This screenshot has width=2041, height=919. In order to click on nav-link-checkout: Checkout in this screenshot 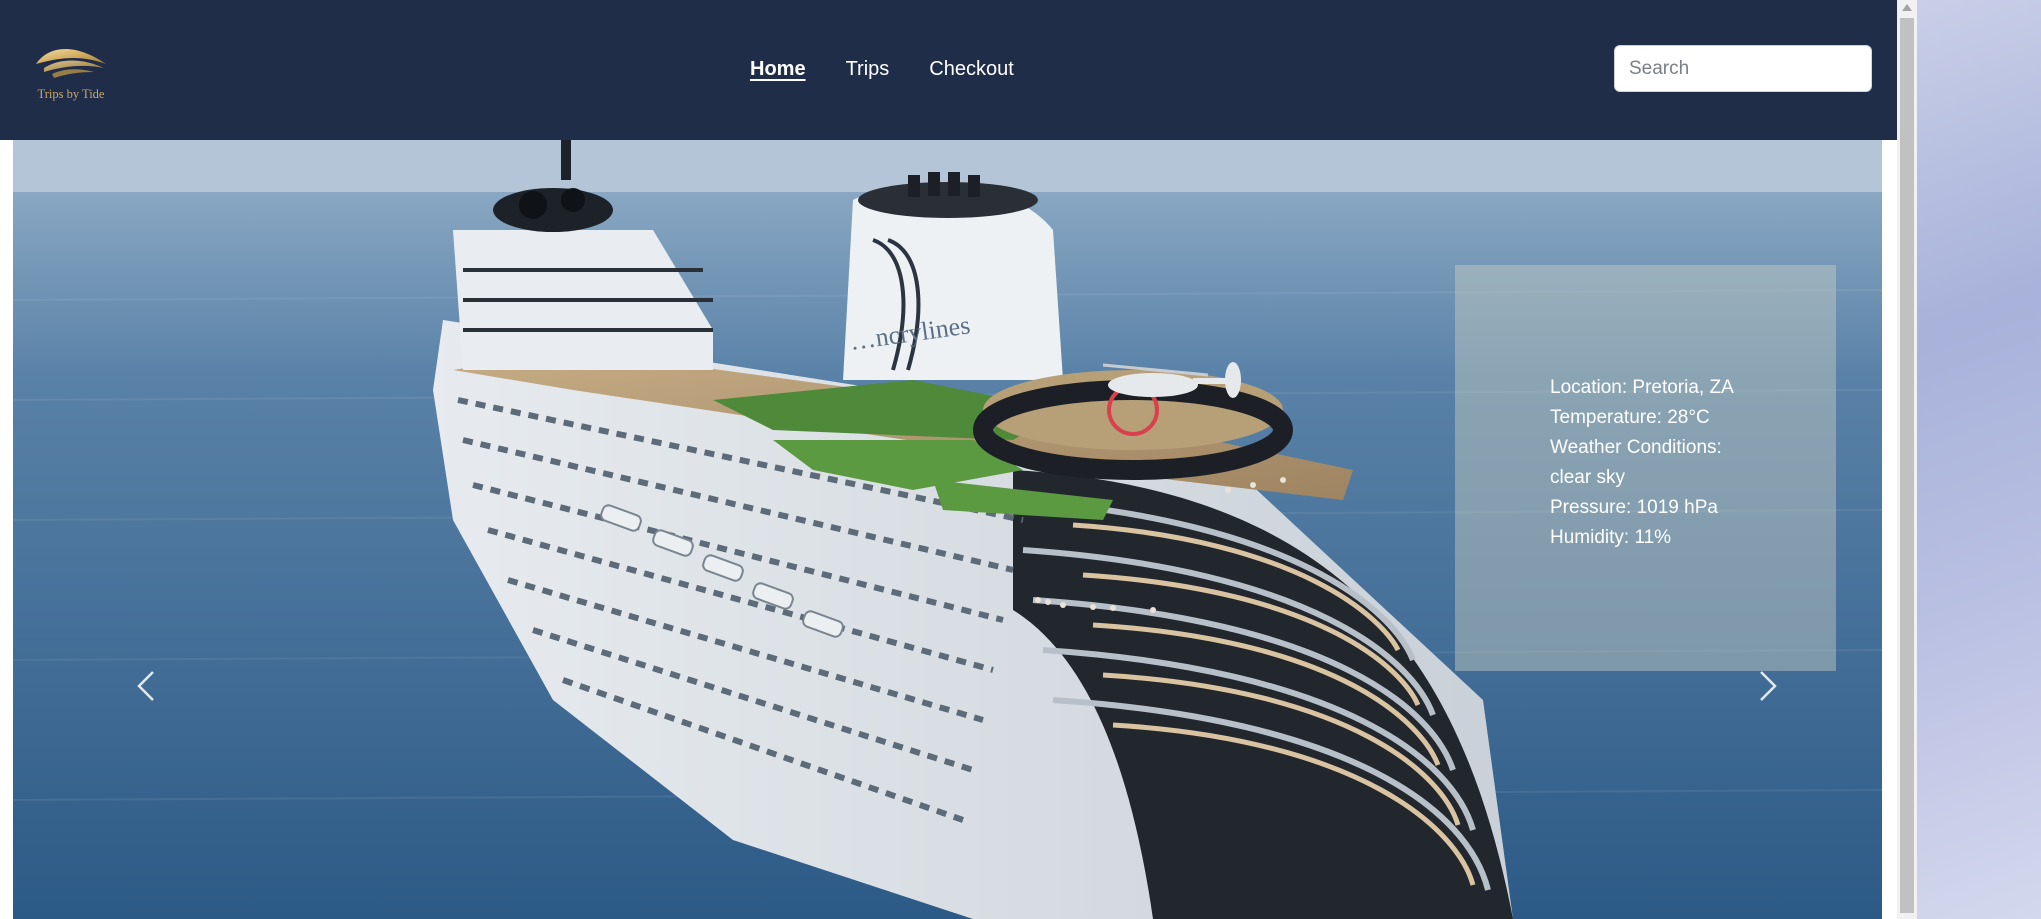, I will do `click(971, 69)`.